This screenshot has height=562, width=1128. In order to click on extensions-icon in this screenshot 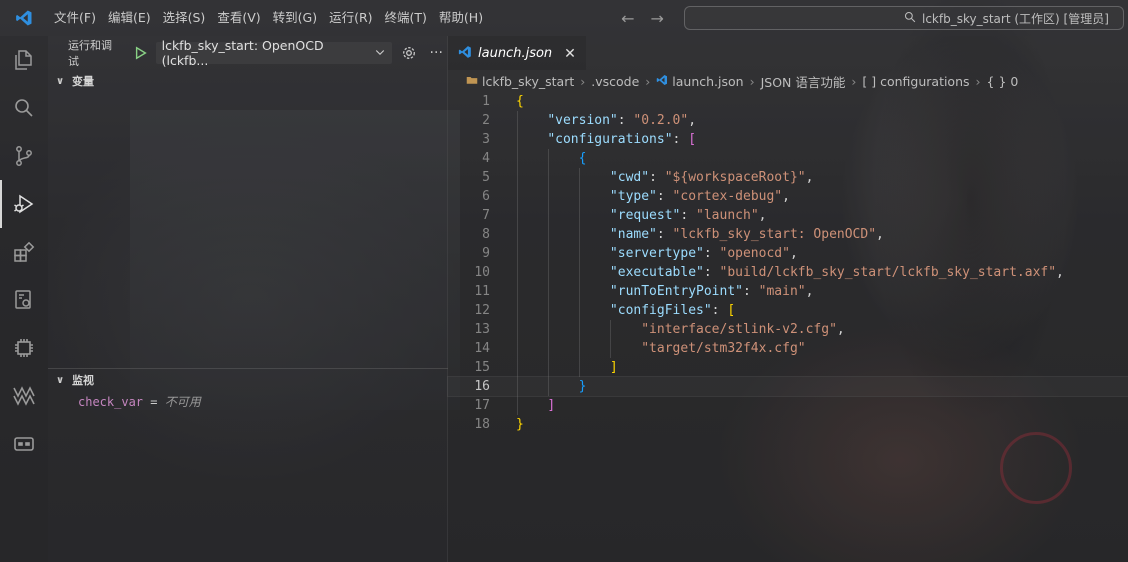, I will do `click(24, 252)`.